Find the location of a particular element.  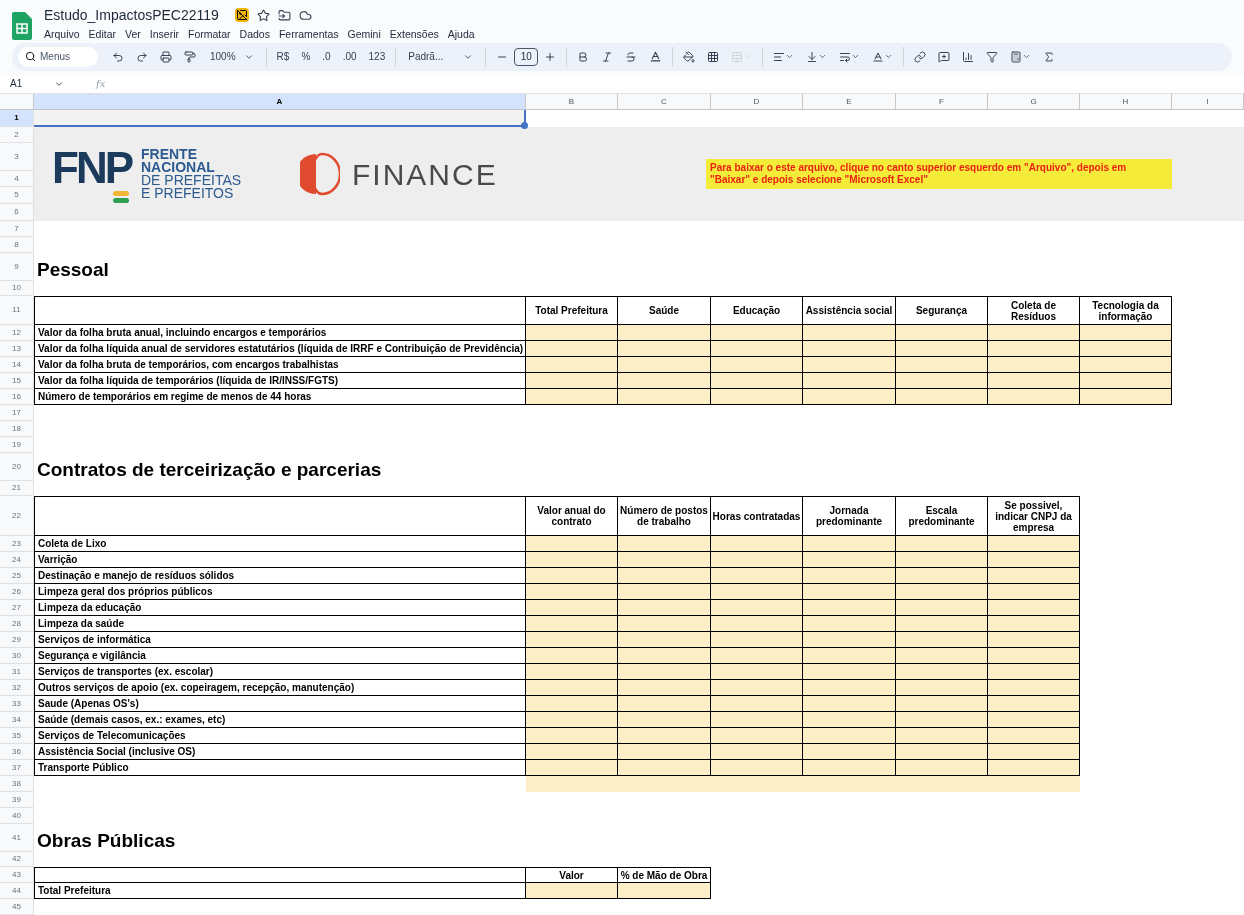

row-header: 19 is located at coordinates (17, 445).